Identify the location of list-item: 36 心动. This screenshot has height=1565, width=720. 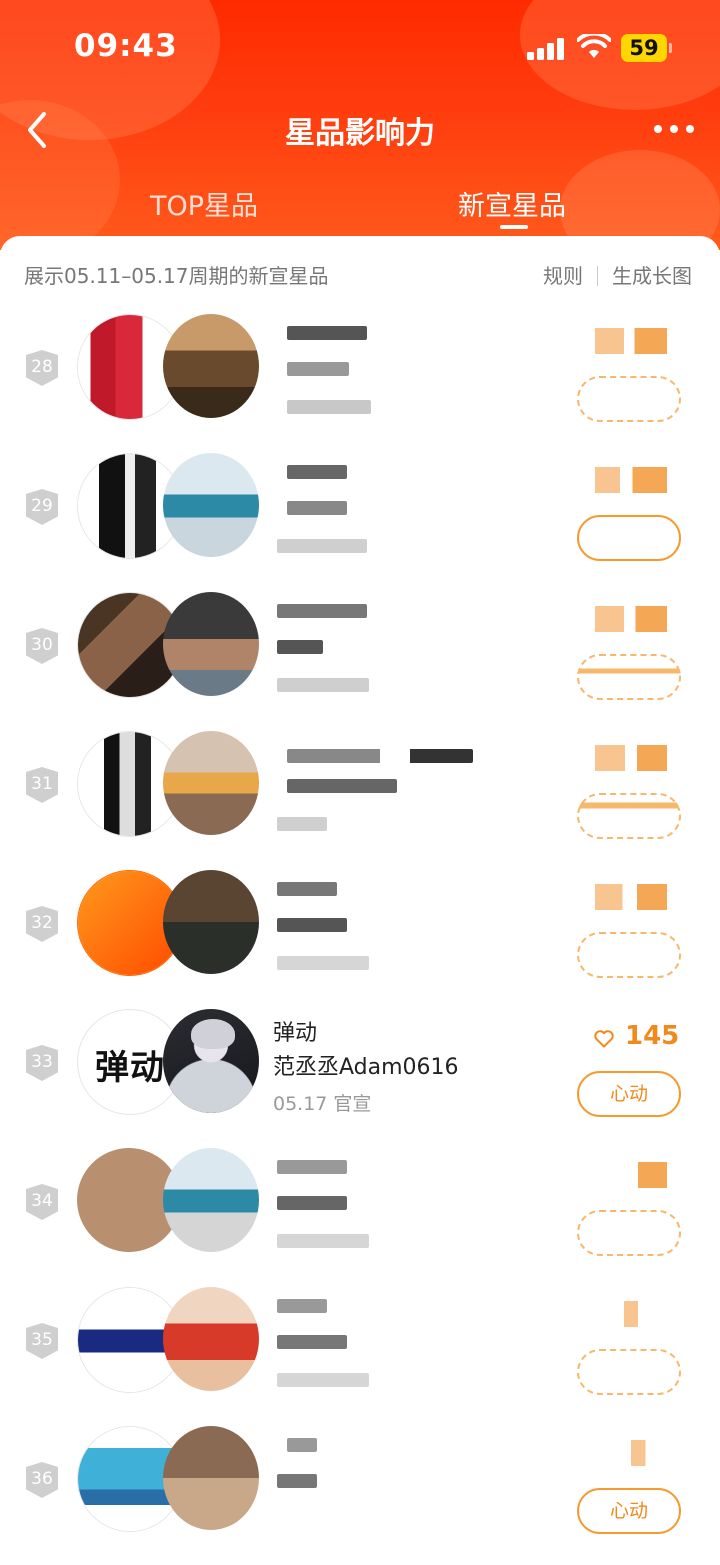
(360, 1495).